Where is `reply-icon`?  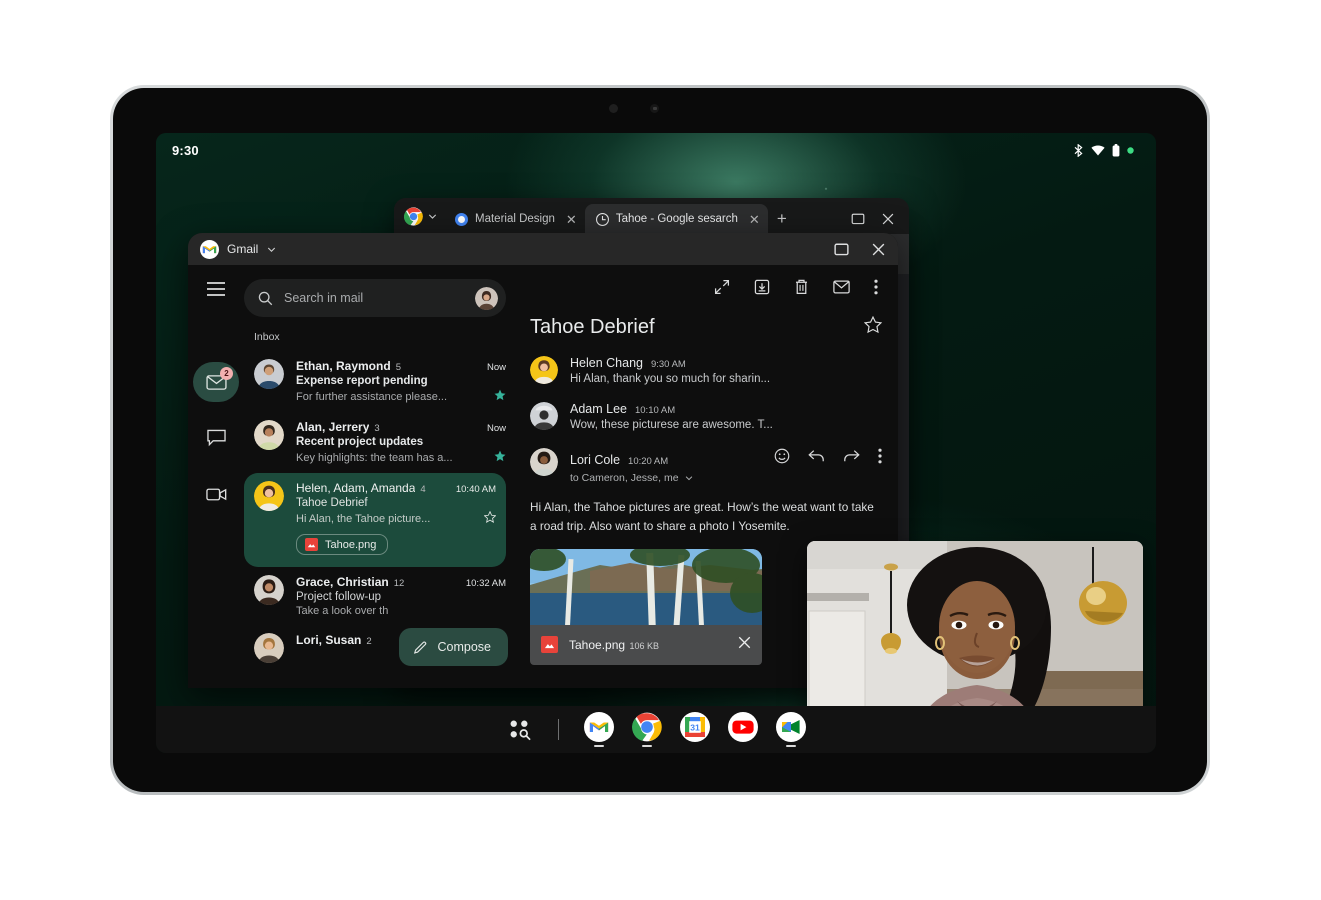
reply-icon is located at coordinates (816, 458).